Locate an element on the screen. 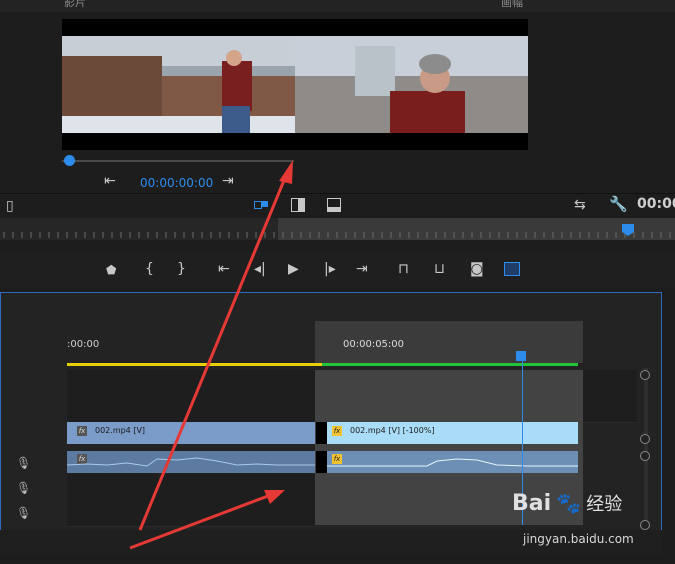 The height and width of the screenshot is (564, 675). watermark-url: jingyan.baidu.com is located at coordinates (578, 539).